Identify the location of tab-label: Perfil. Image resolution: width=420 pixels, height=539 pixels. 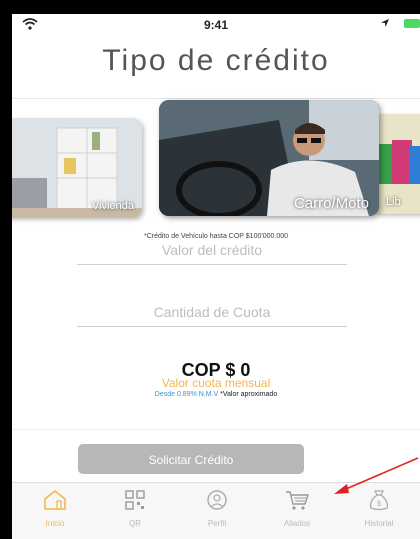
(217, 523).